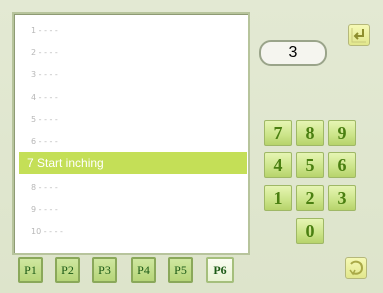 Image resolution: width=383 pixels, height=293 pixels. I want to click on list-item: 10 - - - -, so click(133, 232).